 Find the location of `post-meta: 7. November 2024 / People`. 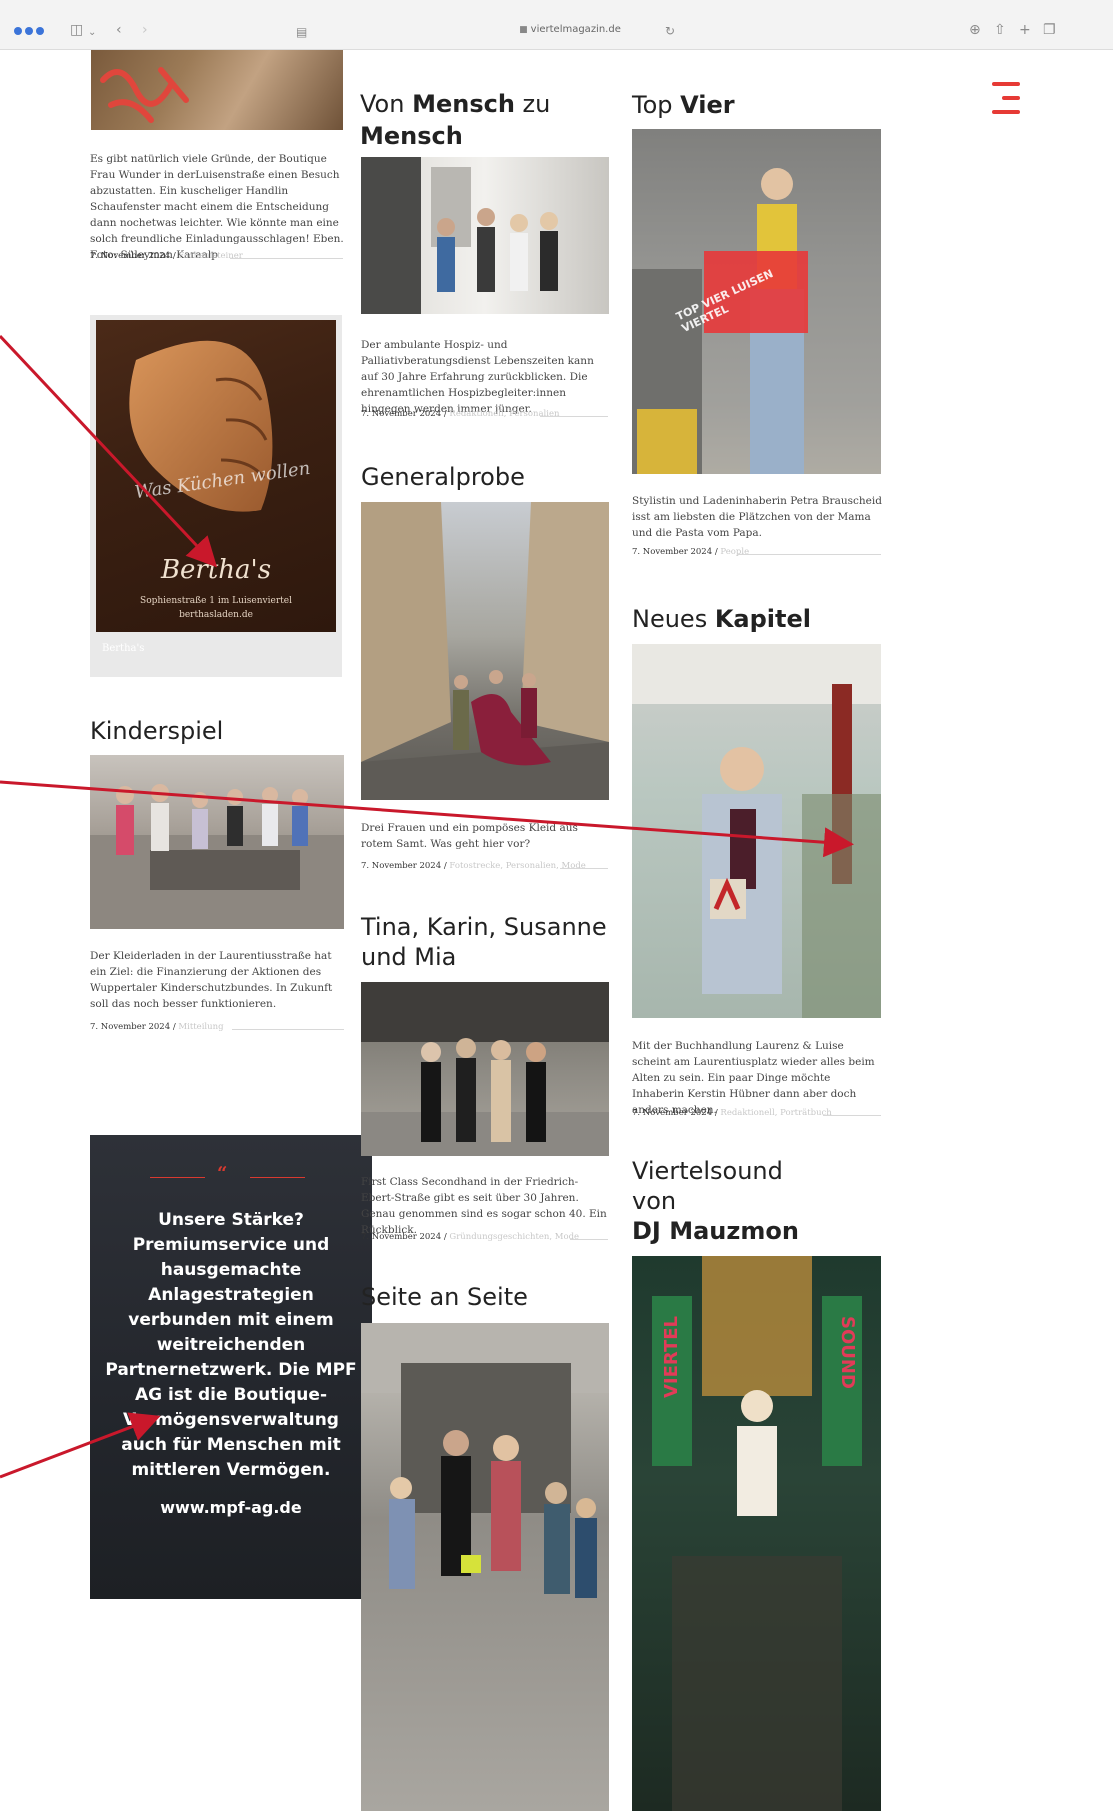

post-meta: 7. November 2024 / People is located at coordinates (691, 552).